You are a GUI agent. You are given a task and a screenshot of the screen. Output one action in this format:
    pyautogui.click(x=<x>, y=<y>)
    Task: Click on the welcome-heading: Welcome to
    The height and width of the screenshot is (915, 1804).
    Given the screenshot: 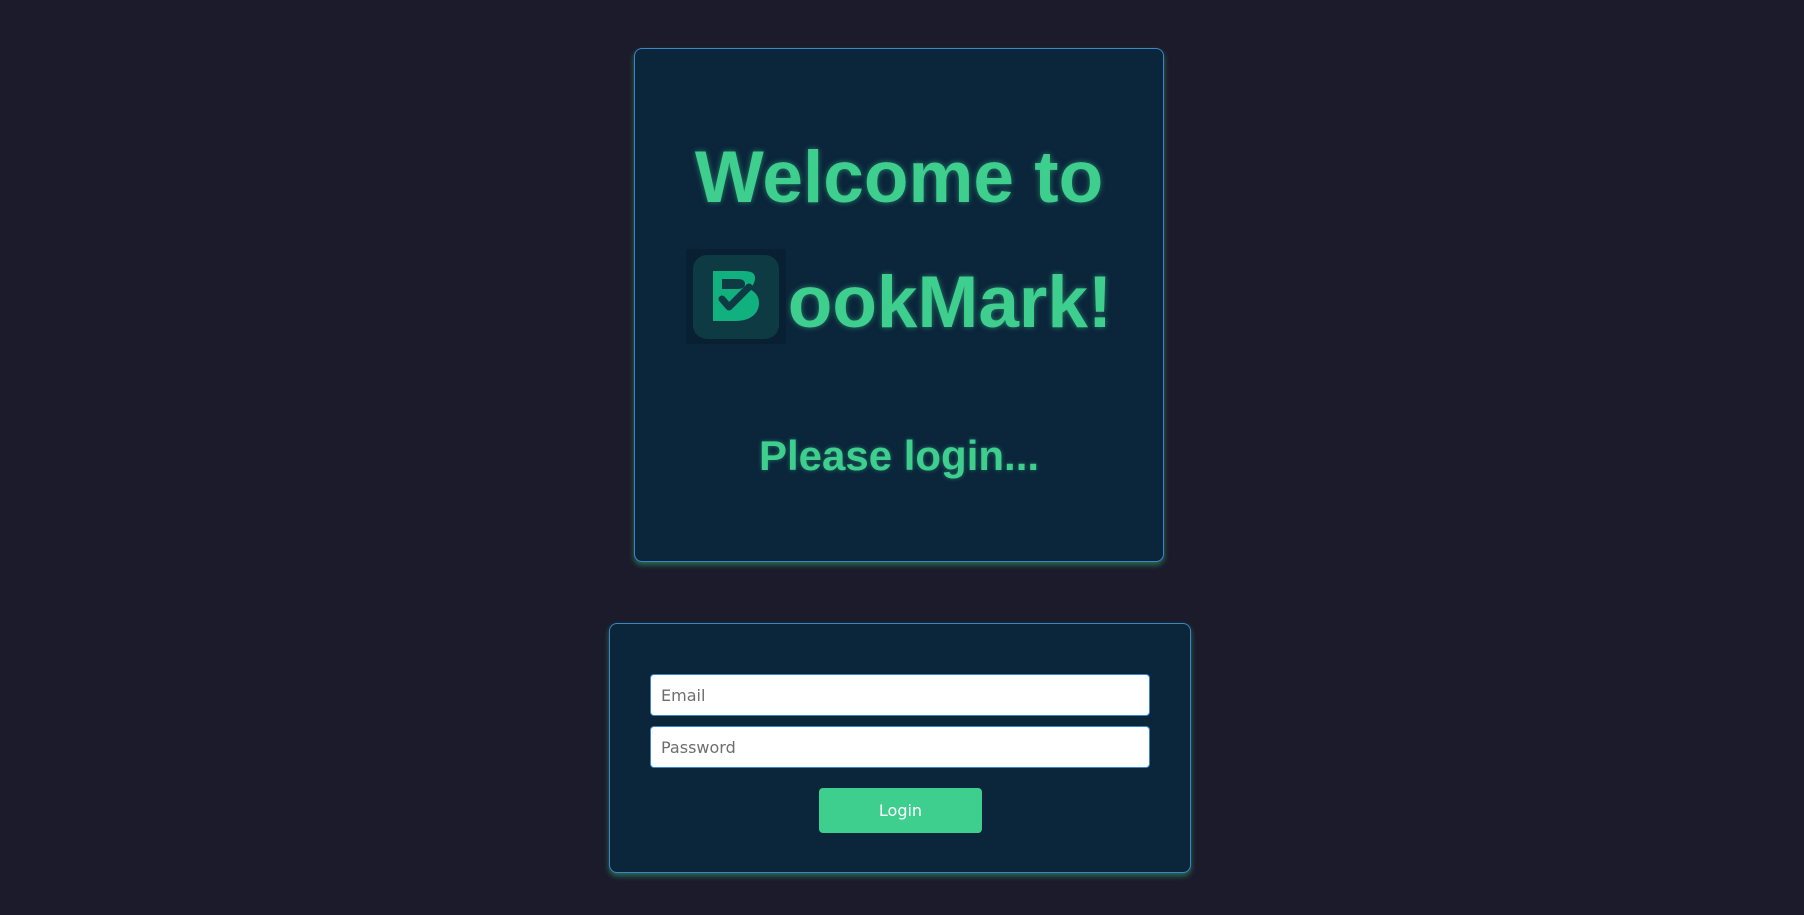 What is the action you would take?
    pyautogui.click(x=899, y=177)
    